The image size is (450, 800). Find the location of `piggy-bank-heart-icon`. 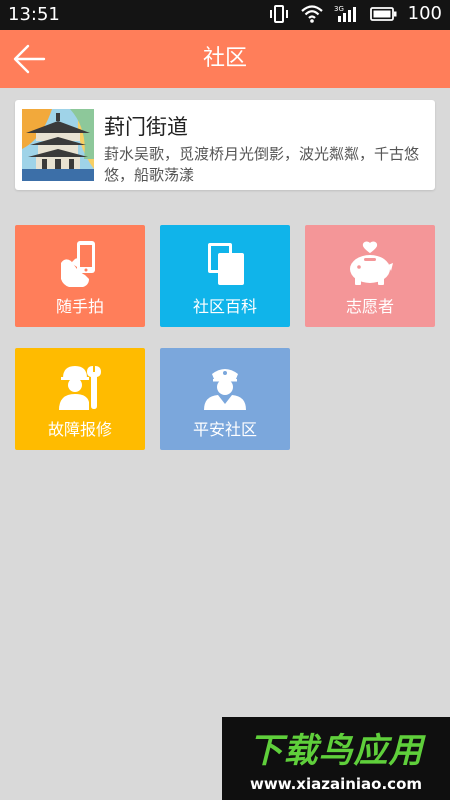

piggy-bank-heart-icon is located at coordinates (371, 263).